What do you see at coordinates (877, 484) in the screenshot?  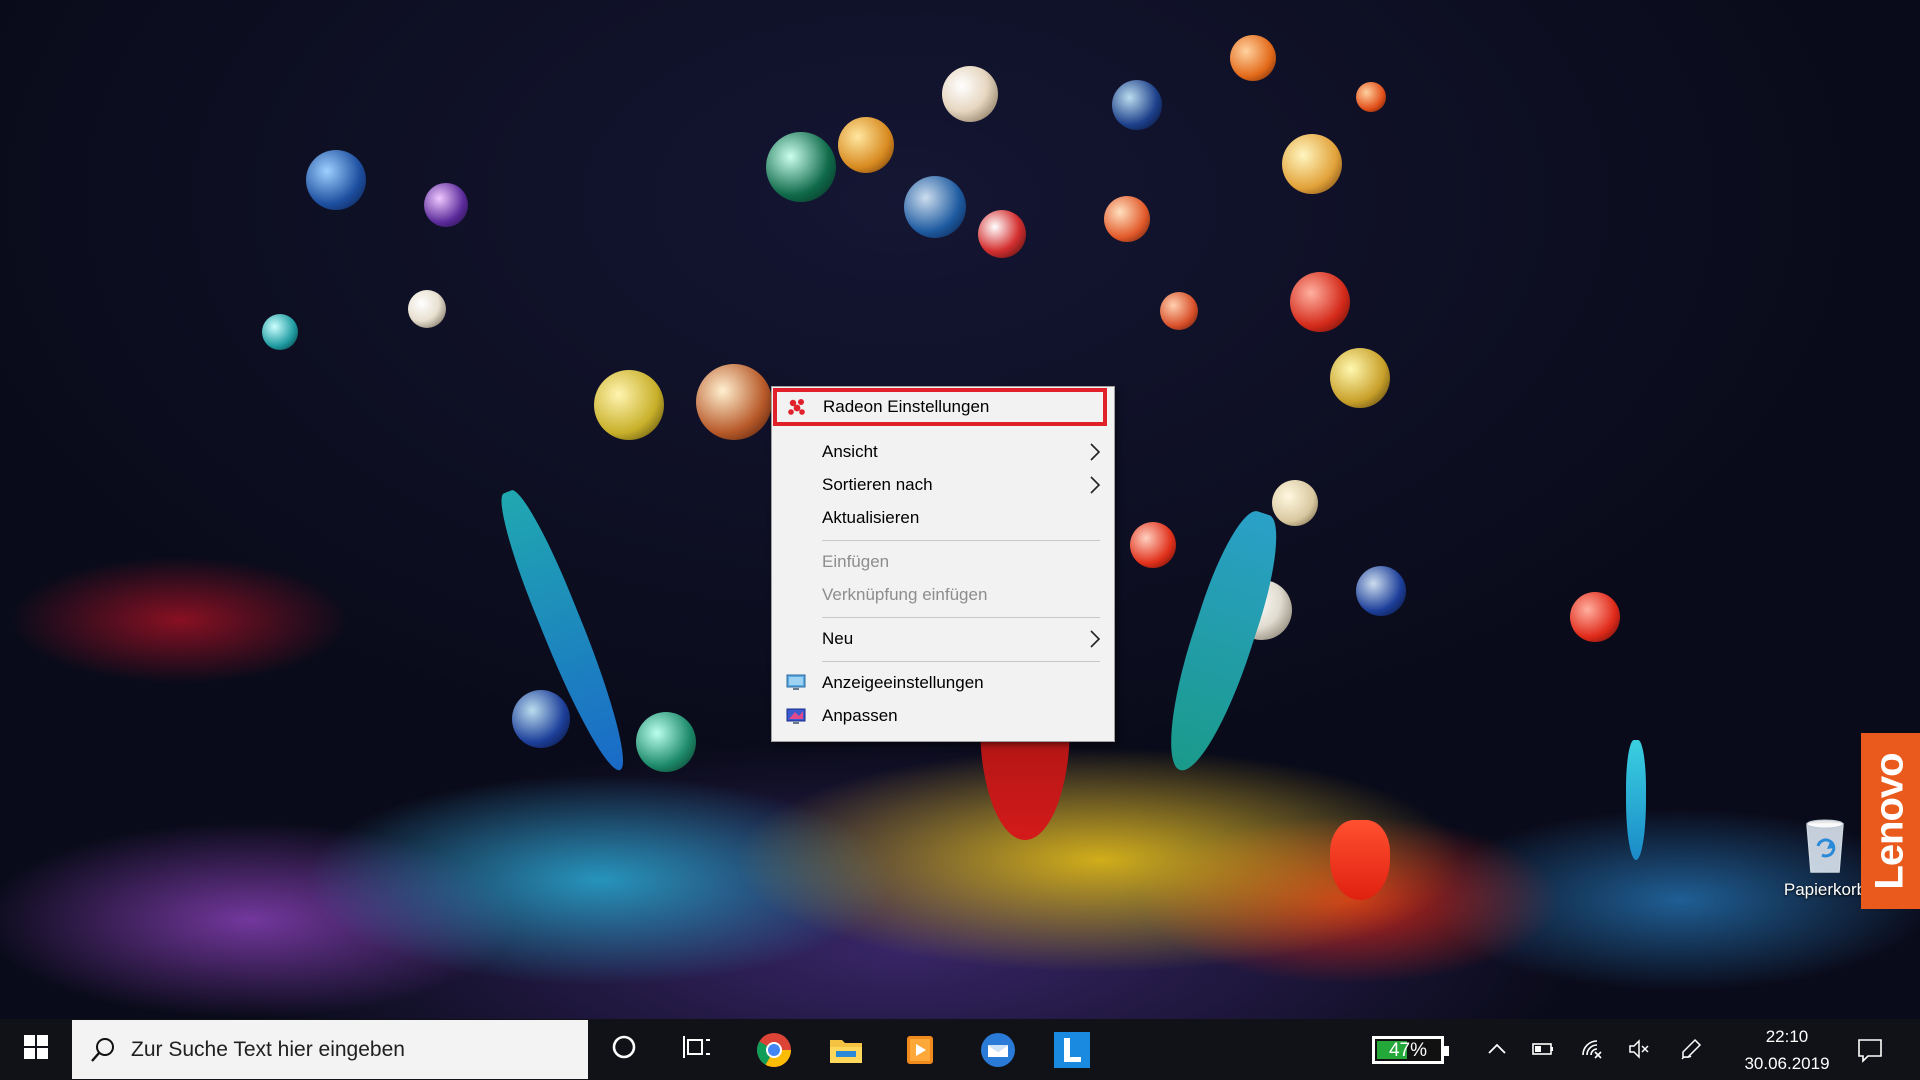 I see `menu-item-label: Sortieren nach` at bounding box center [877, 484].